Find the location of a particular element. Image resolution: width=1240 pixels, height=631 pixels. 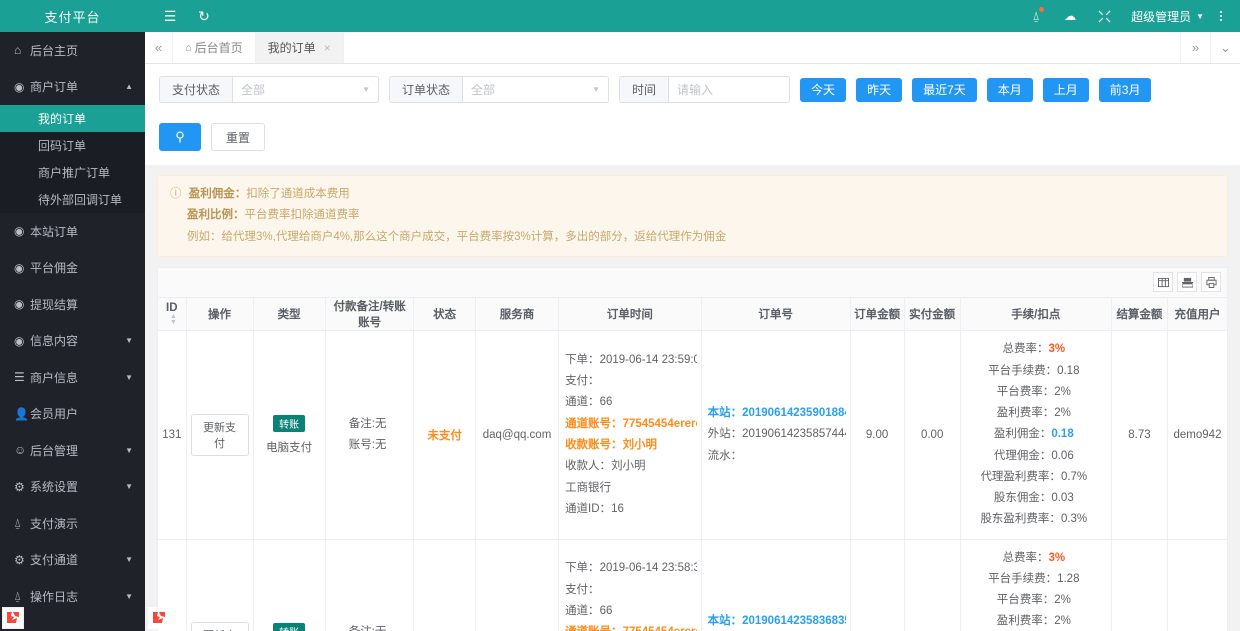

sidebar-item-merchant-info: ☰ 商户信息 ▼ is located at coordinates (72, 377).